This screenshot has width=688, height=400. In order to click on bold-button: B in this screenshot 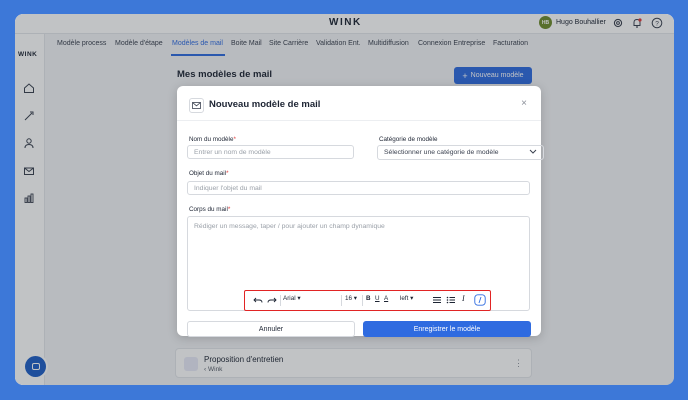, I will do `click(368, 298)`.